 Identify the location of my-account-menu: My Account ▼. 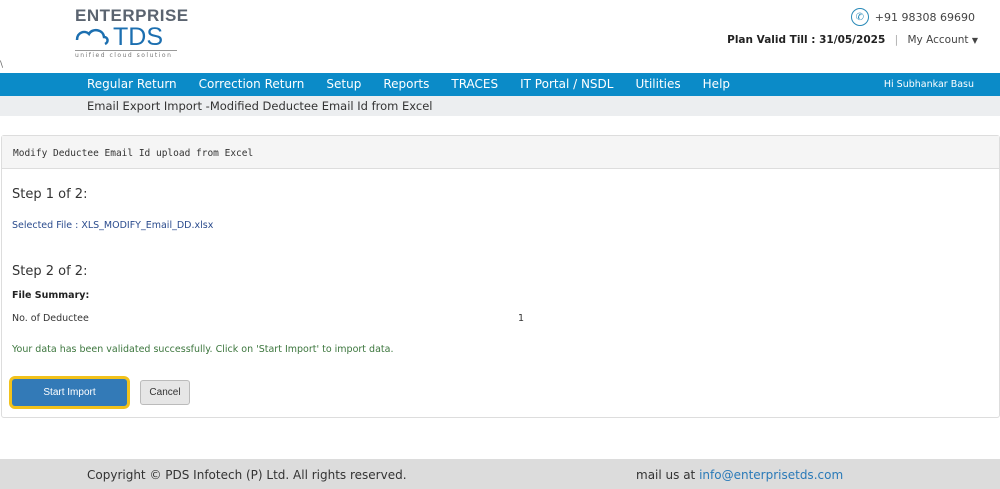
(942, 40).